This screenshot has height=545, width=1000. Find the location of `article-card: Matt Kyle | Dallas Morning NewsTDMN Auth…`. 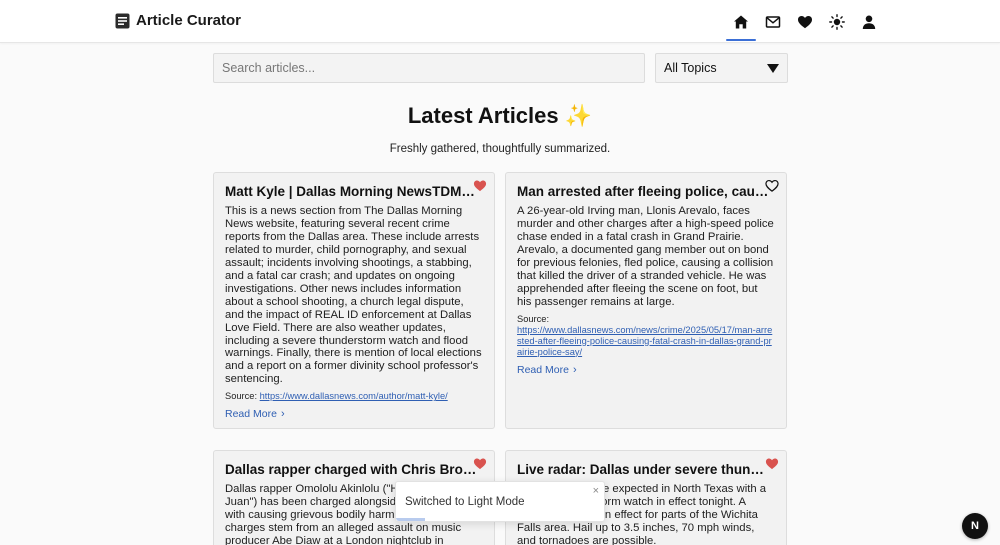

article-card: Matt Kyle | Dallas Morning NewsTDMN Auth… is located at coordinates (354, 300).